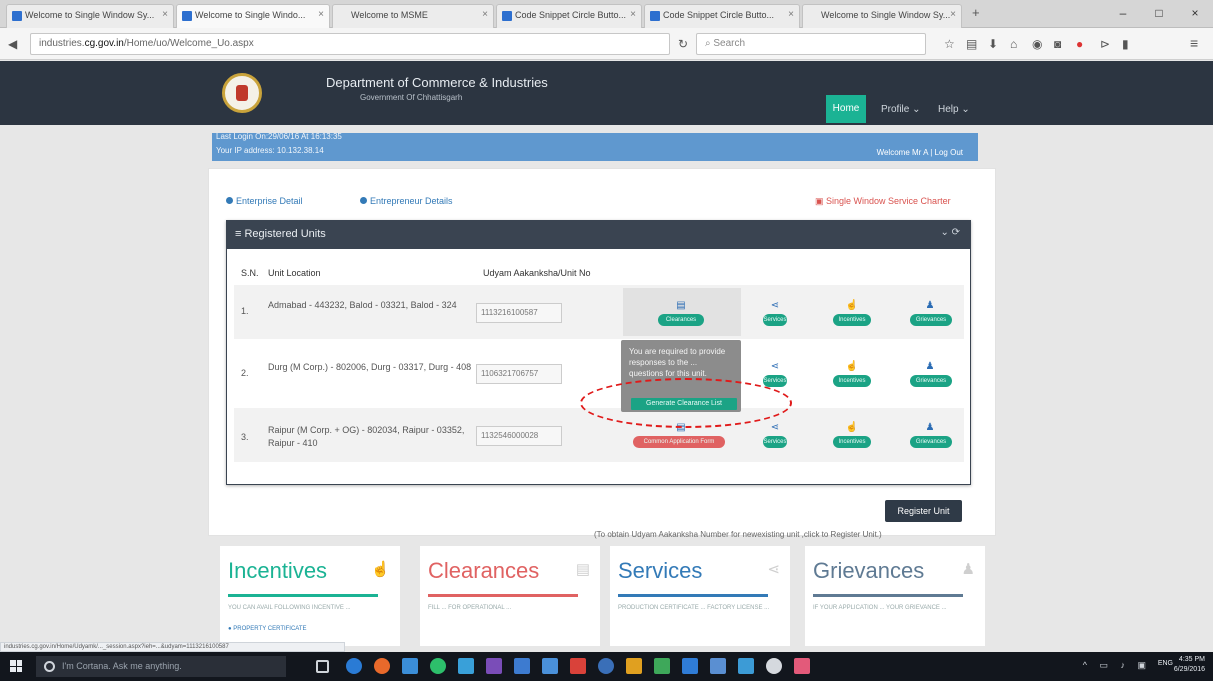 The width and height of the screenshot is (1213, 681). What do you see at coordinates (1189, 669) in the screenshot?
I see `clock-date: 6/29/2016` at bounding box center [1189, 669].